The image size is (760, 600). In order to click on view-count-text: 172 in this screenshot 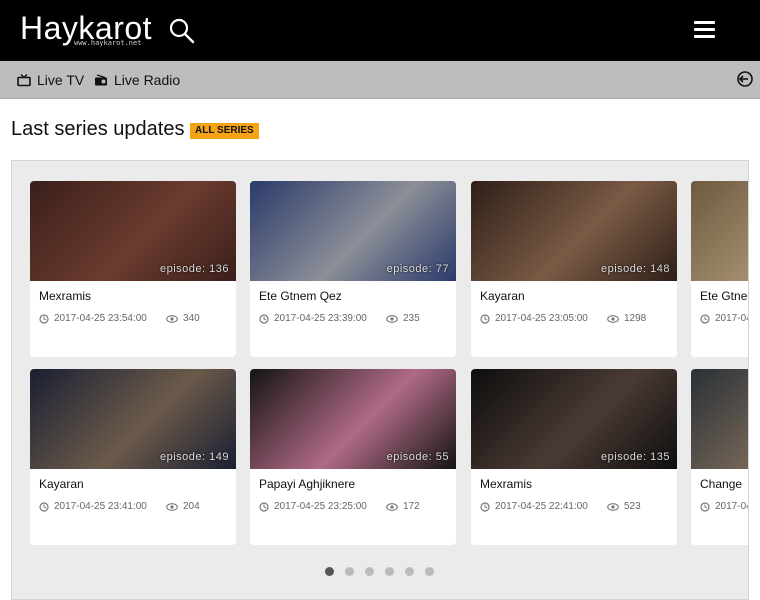, I will do `click(411, 506)`.